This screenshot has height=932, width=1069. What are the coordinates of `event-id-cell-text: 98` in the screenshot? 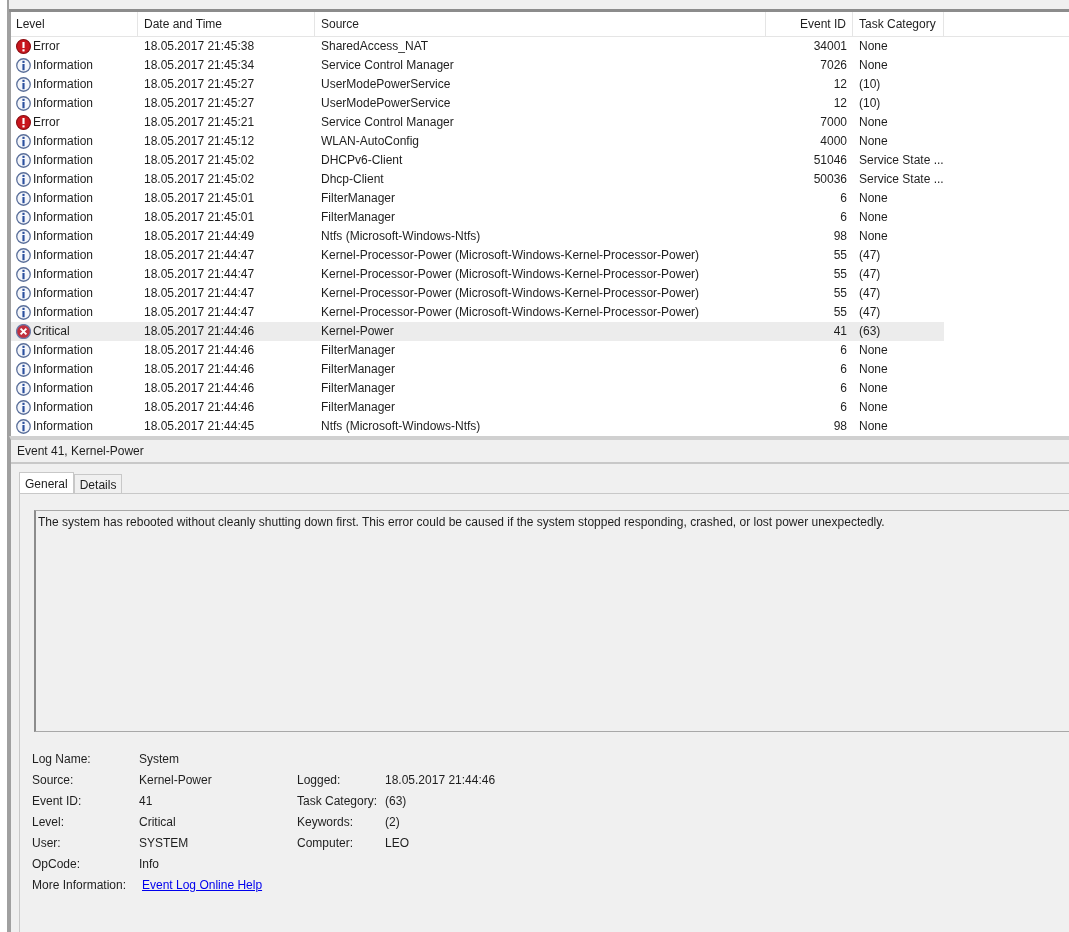 It's located at (840, 426).